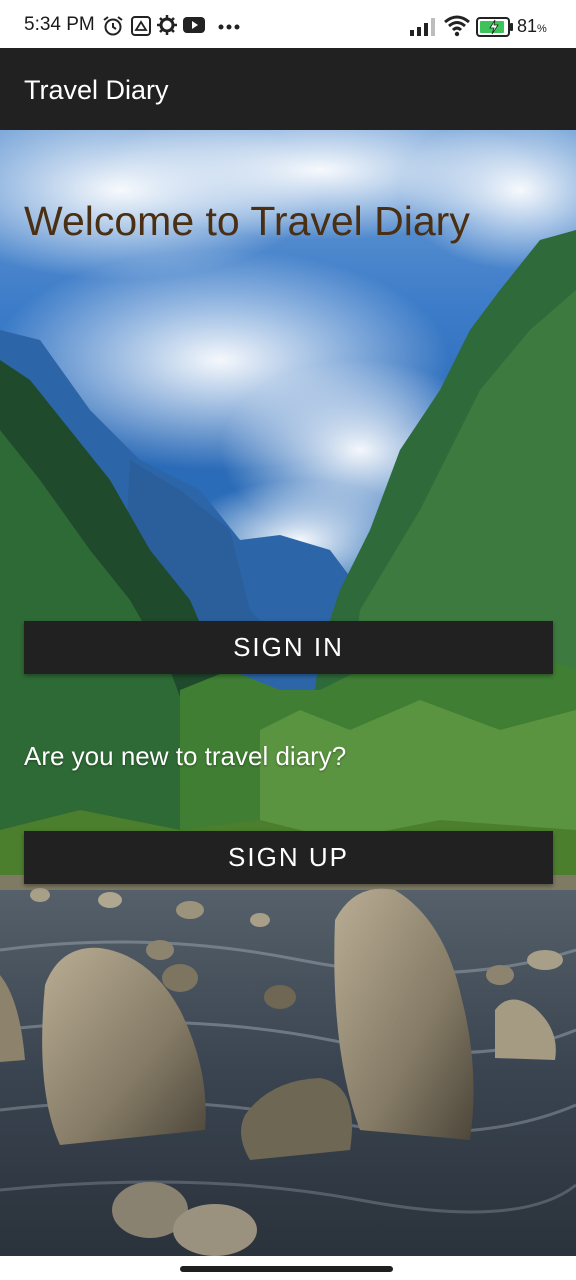  I want to click on sign-up-button: SIGN UP, so click(288, 857).